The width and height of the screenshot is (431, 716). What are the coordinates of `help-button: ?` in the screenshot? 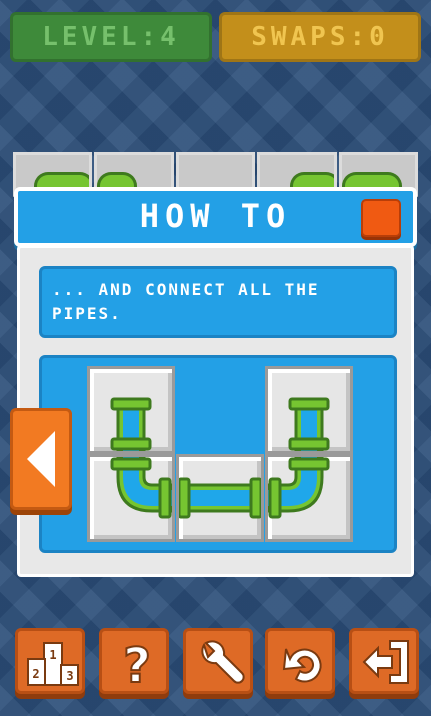 It's located at (134, 661).